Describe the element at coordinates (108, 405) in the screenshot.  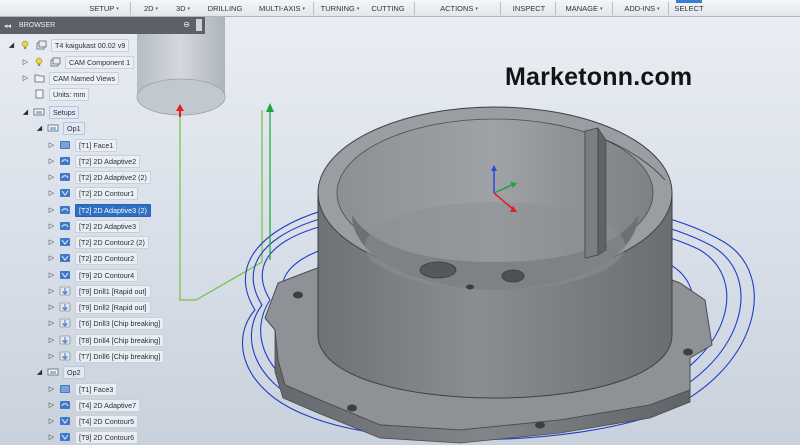
I see `tree-item-label: [T4] 2D Adaptive7` at that location.